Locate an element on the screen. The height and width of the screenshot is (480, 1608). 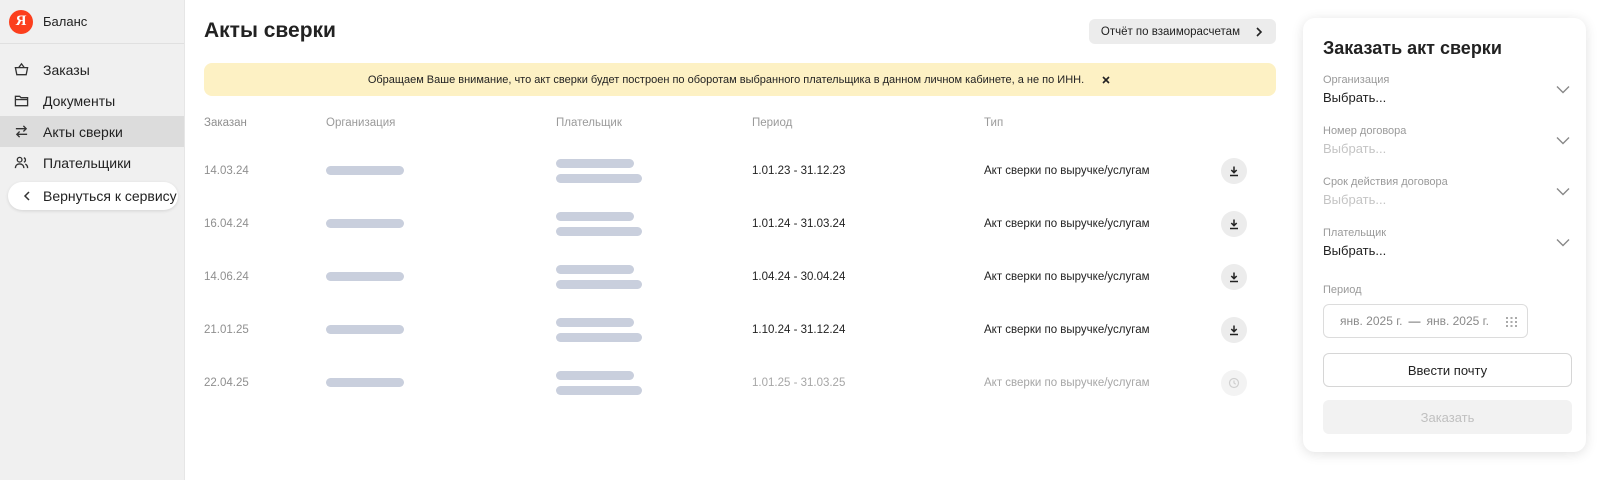
page-title: Акты сверки is located at coordinates (270, 30).